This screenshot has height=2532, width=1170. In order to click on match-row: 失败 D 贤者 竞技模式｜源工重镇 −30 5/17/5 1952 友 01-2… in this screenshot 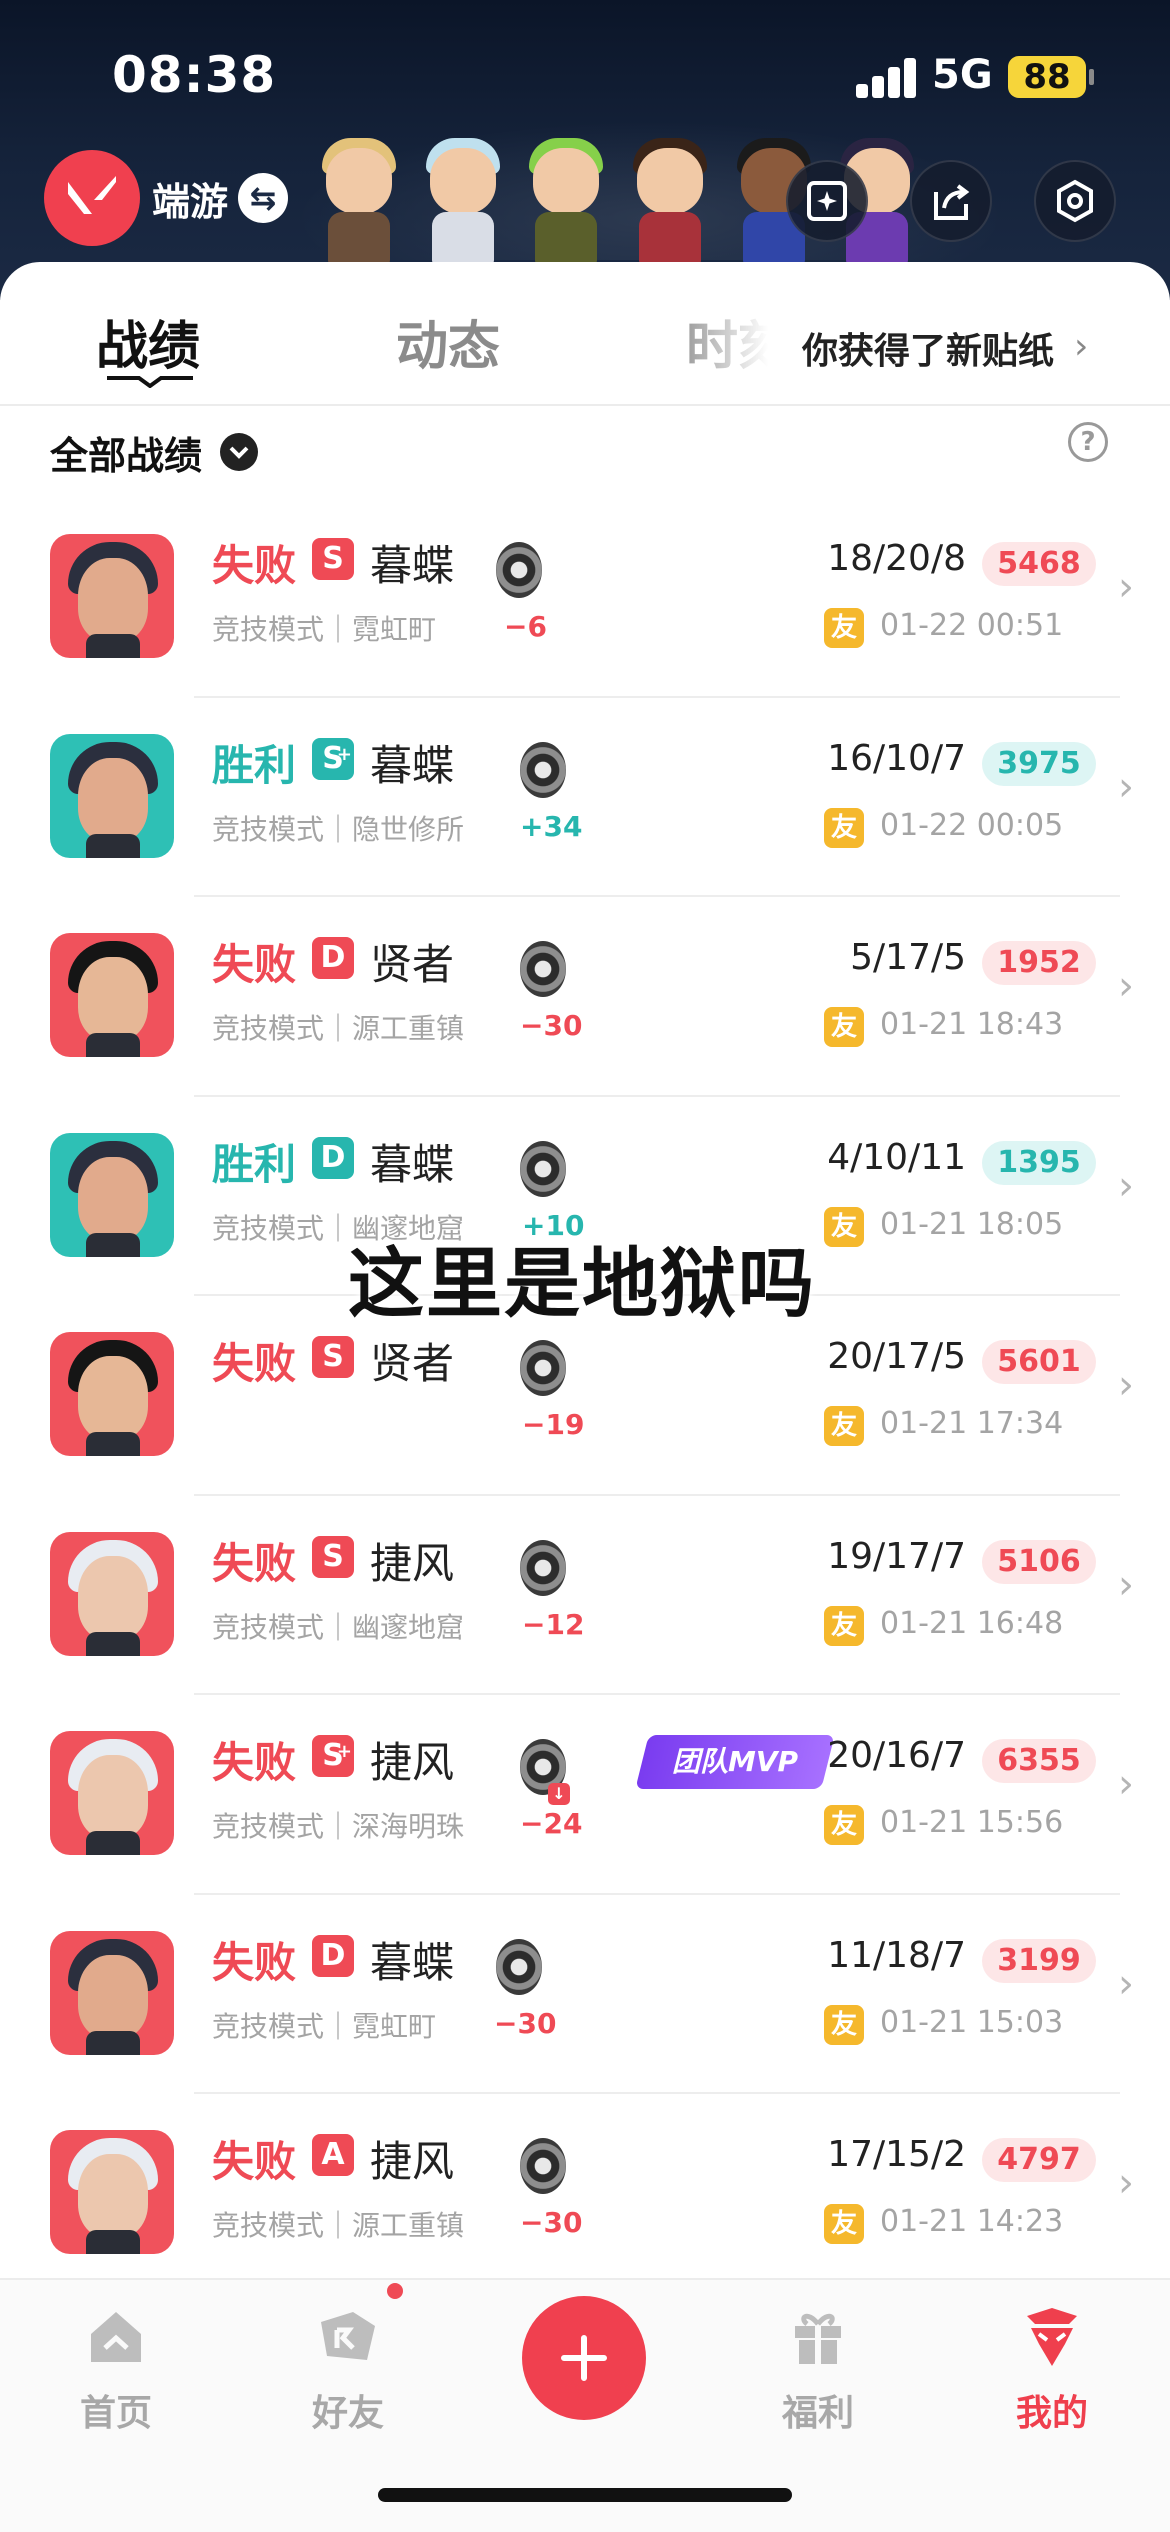, I will do `click(585, 997)`.